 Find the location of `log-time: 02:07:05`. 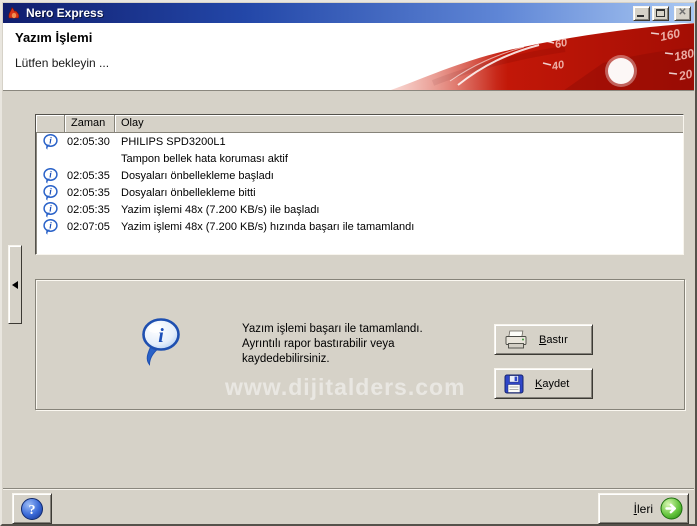

log-time: 02:07:05 is located at coordinates (88, 226).